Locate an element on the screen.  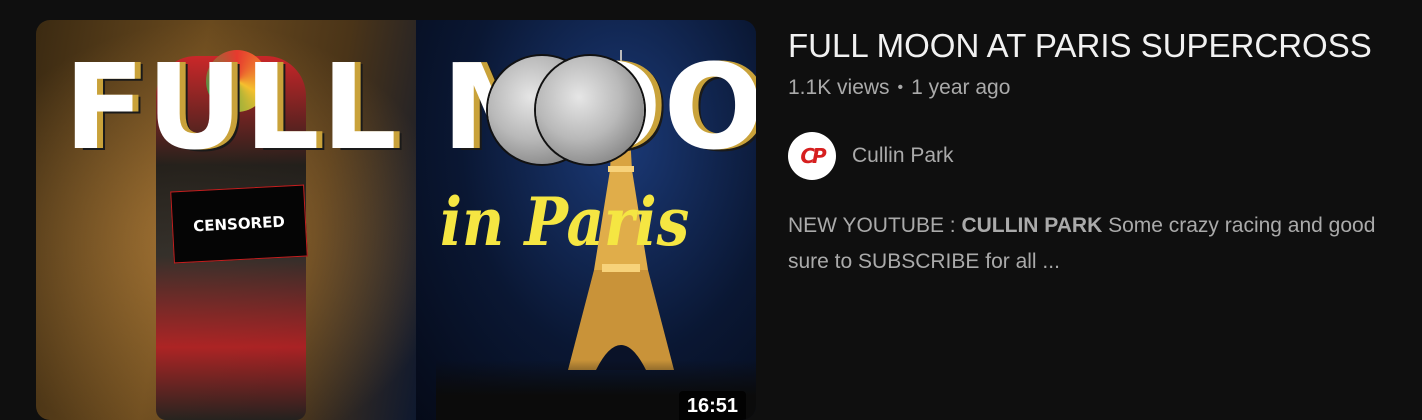
description-prefix: NEW YOUTUBE : is located at coordinates (875, 225).